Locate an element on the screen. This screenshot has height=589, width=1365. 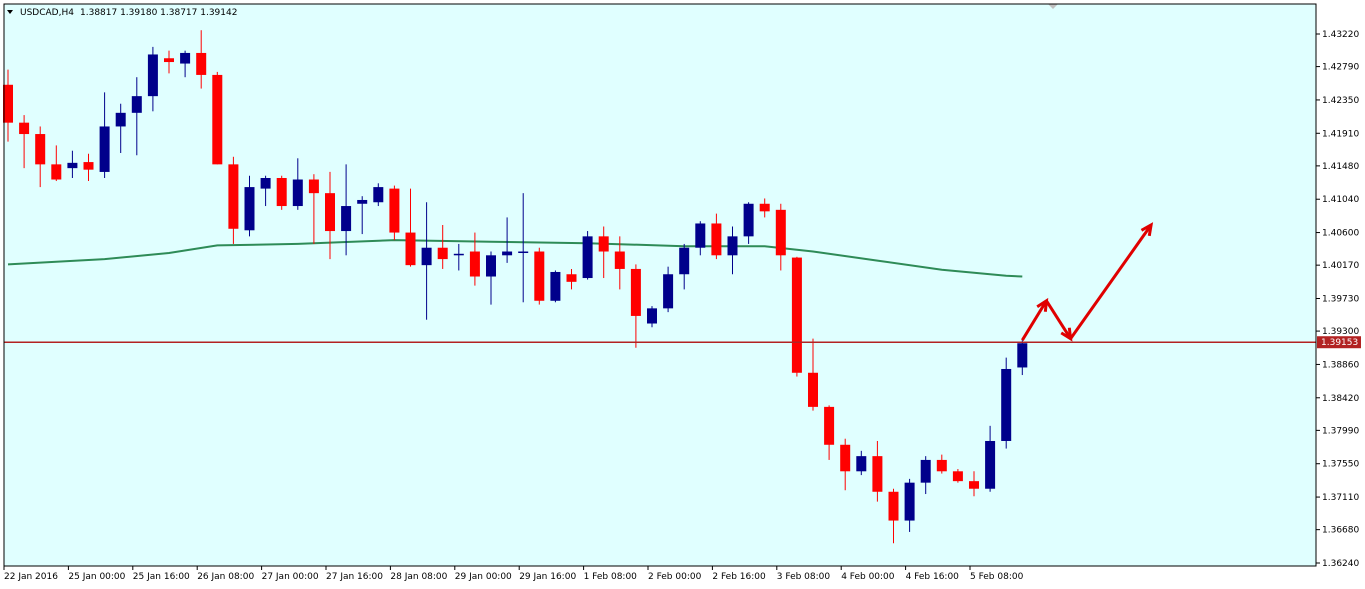
x-tick-label: 4 Feb 16:00 is located at coordinates (933, 577).